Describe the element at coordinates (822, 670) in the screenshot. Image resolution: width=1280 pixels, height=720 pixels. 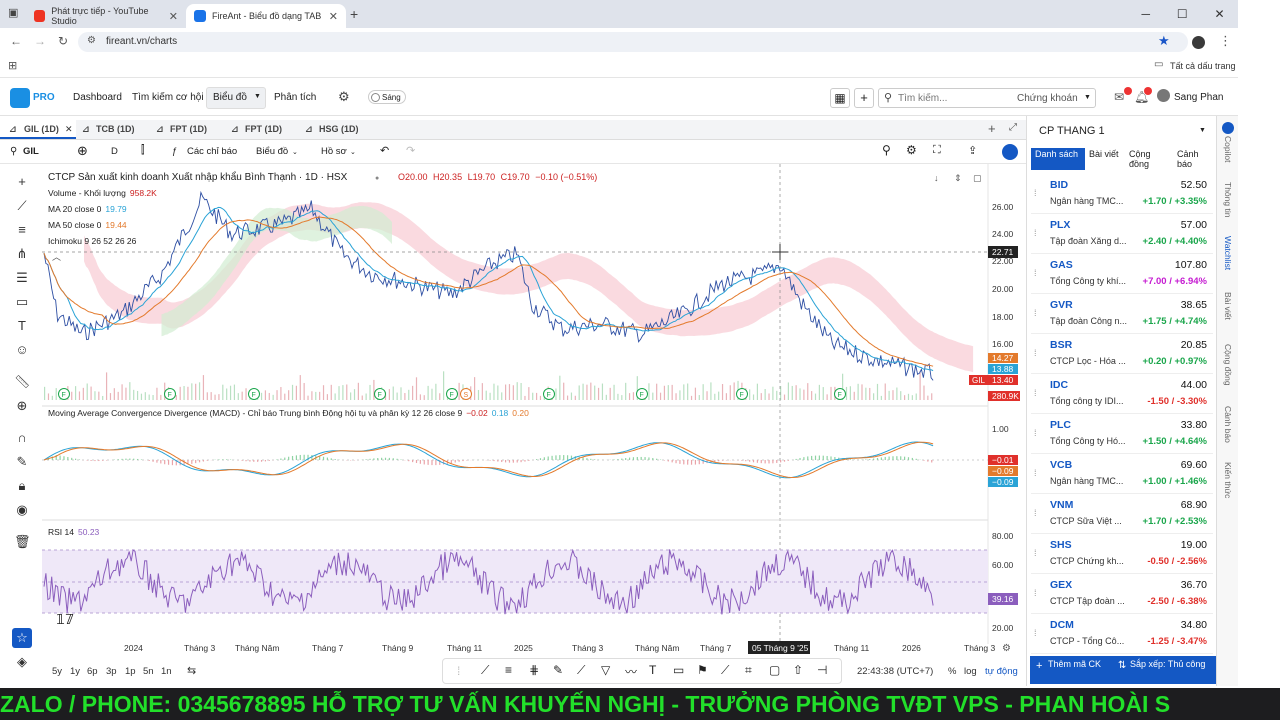
I see `measure-icon: ⊣` at that location.